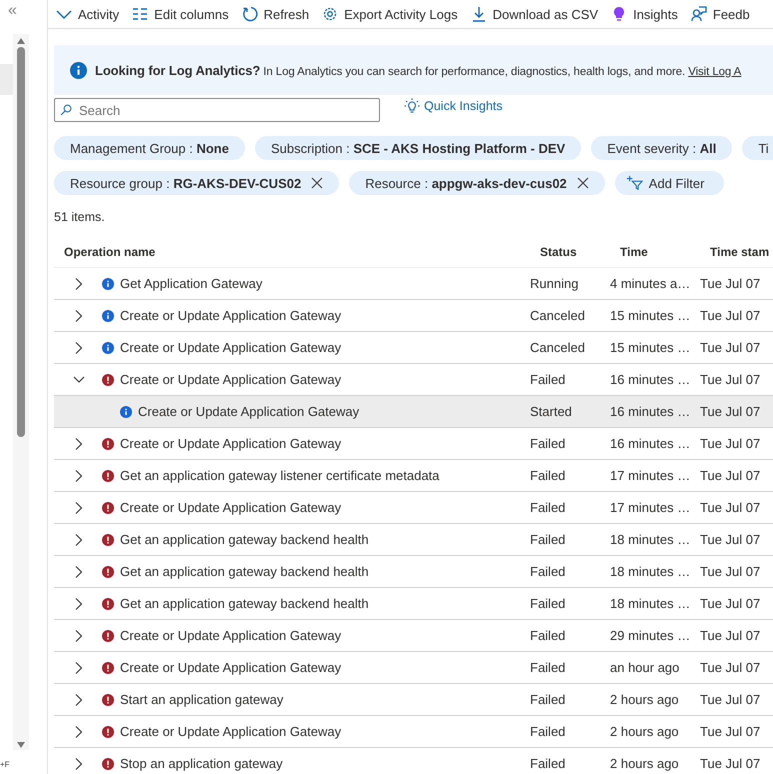 This screenshot has height=774, width=773. Describe the element at coordinates (477, 183) in the screenshot. I see `filter-chip: Resource : appgw-aks-dev-cus02` at that location.